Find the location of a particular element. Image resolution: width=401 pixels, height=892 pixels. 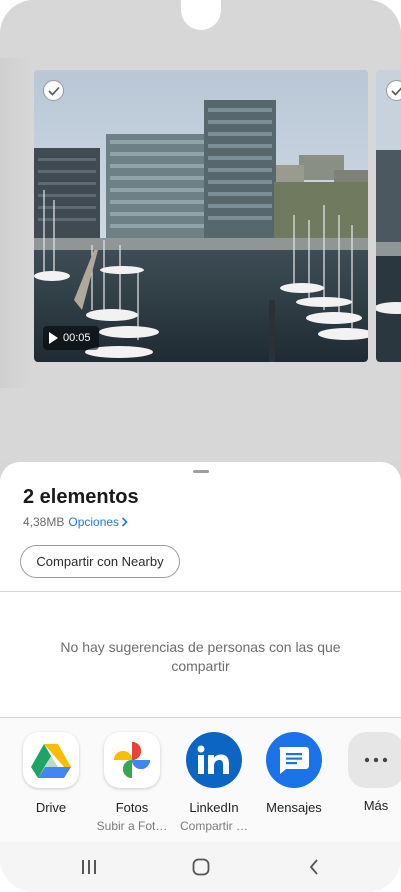

back-button is located at coordinates (314, 867).